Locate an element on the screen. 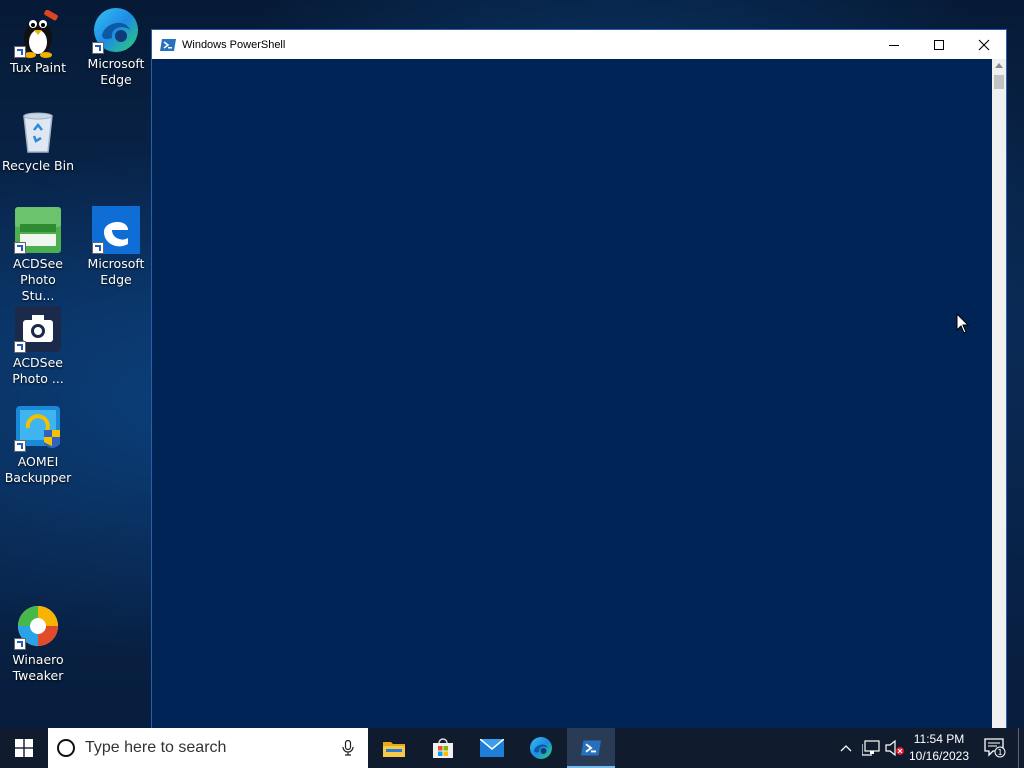 Image resolution: width=1024 pixels, height=768 pixels. desktop-icon-label: AOMEI Backupper is located at coordinates (38, 469).